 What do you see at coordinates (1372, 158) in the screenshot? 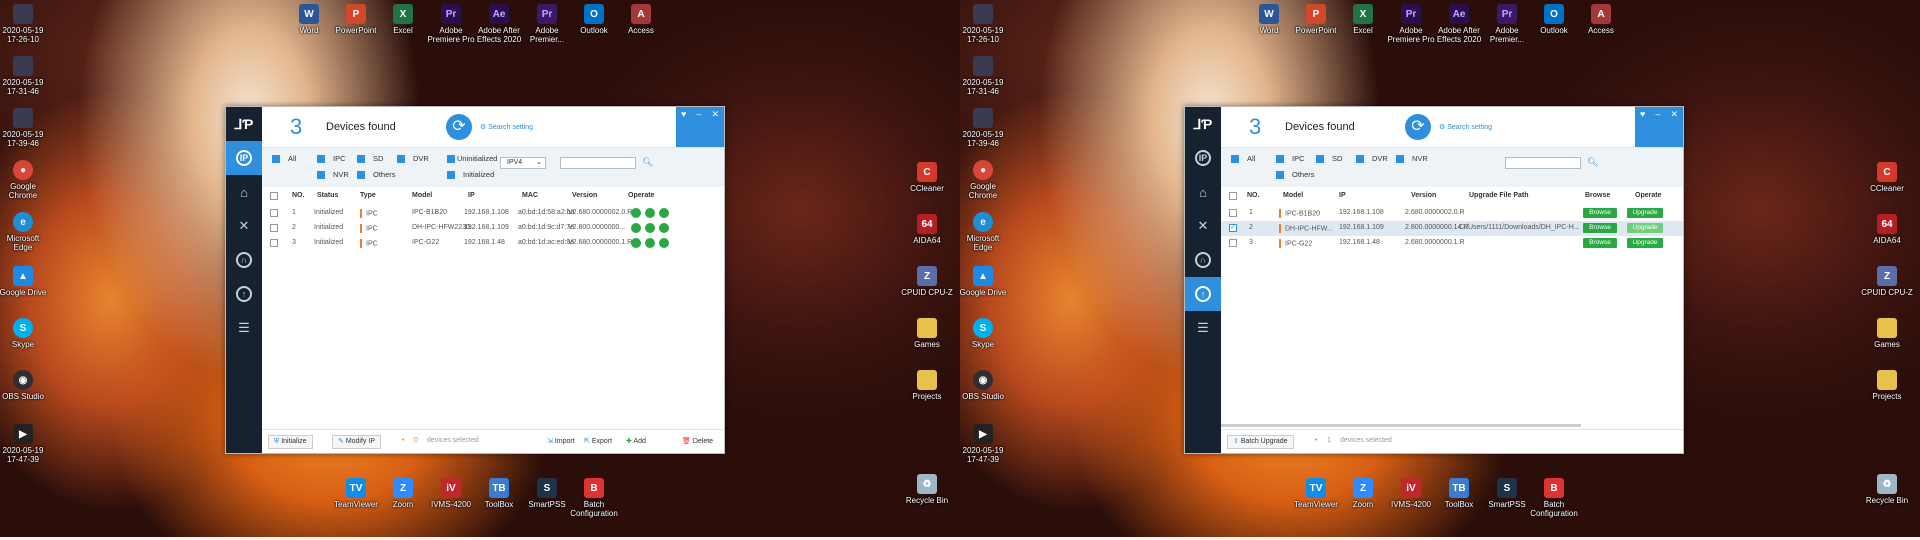
I see `filter-dvr: DVR` at bounding box center [1372, 158].